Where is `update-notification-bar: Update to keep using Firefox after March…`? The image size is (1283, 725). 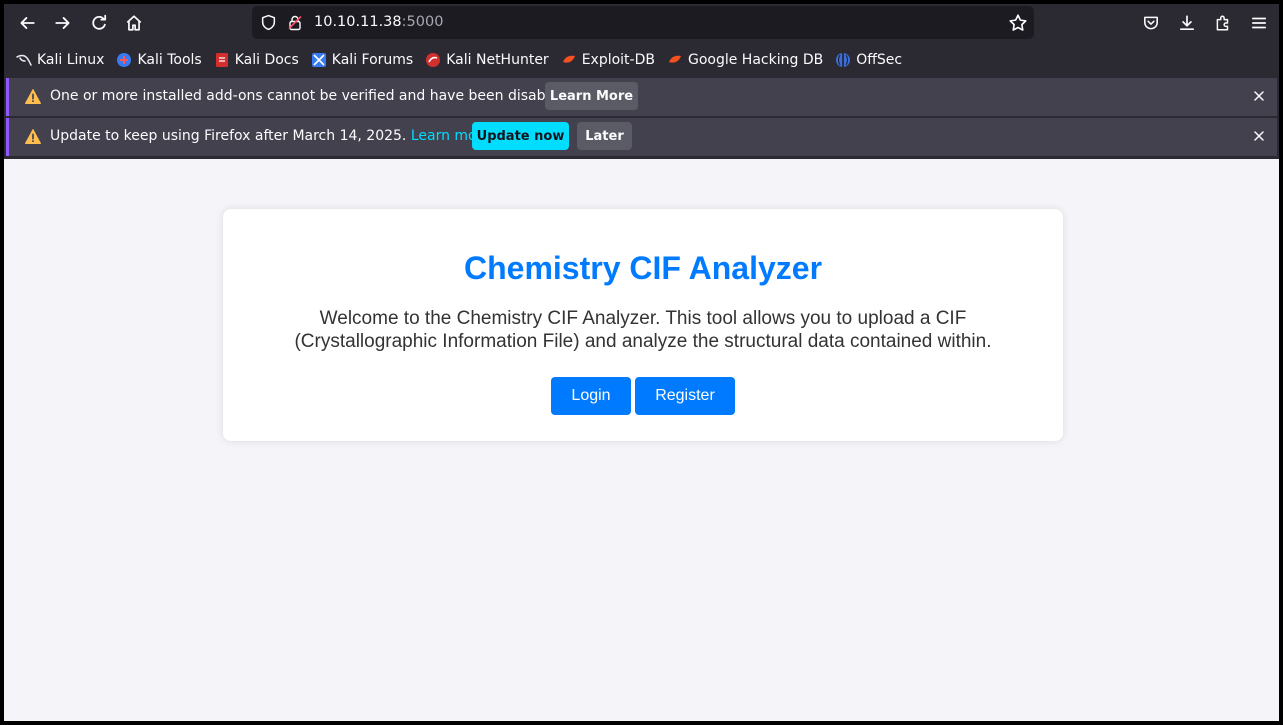
update-notification-bar: Update to keep using Firefox after March… is located at coordinates (641, 137).